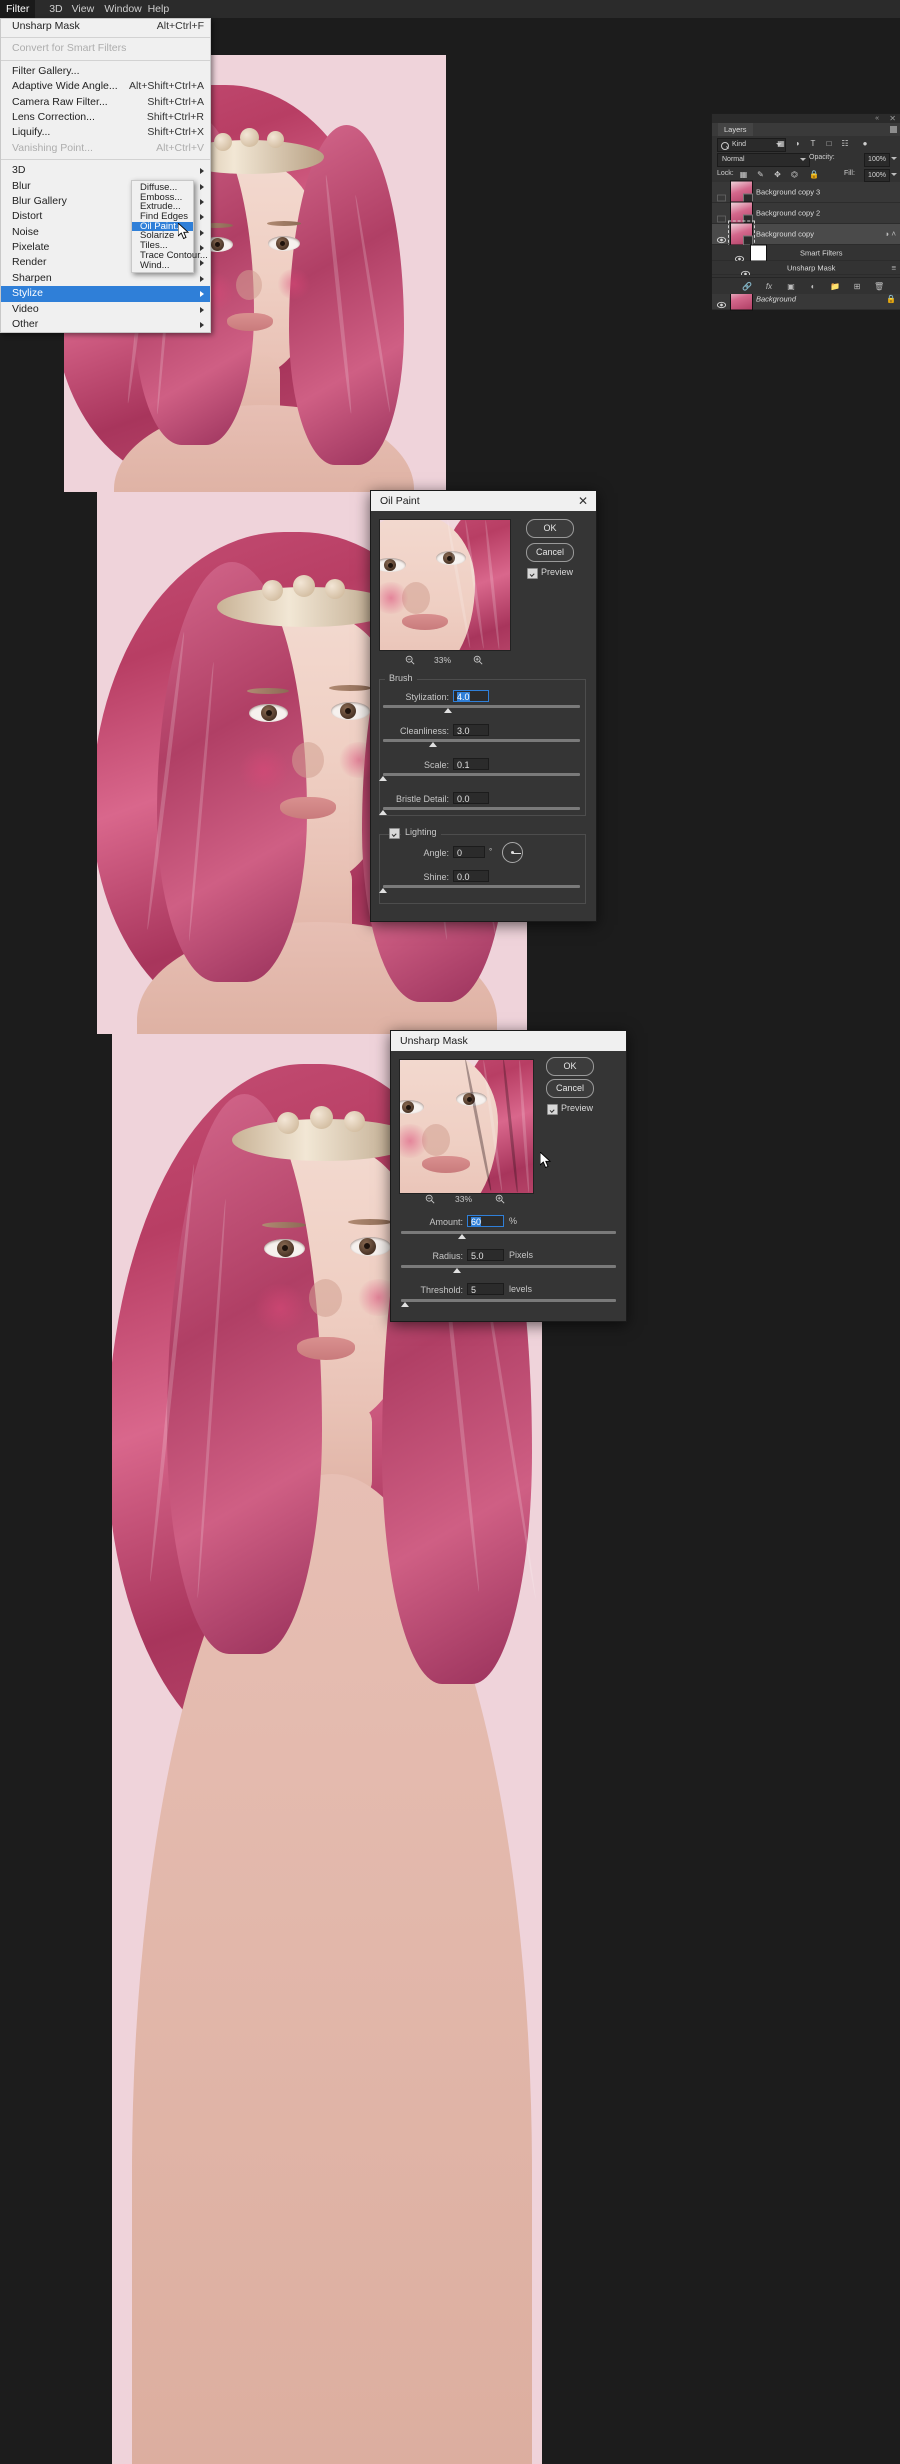 This screenshot has width=900, height=2464. Describe the element at coordinates (845, 144) in the screenshot. I see `filter-smart-object-icon: ☷` at that location.